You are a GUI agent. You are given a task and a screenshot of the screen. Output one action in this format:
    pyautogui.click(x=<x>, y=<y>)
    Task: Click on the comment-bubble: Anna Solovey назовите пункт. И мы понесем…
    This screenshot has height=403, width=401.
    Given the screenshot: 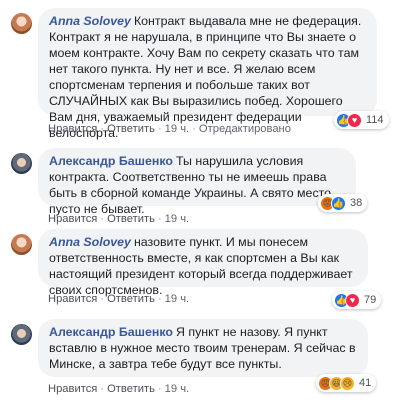 What is the action you would take?
    pyautogui.click(x=203, y=263)
    